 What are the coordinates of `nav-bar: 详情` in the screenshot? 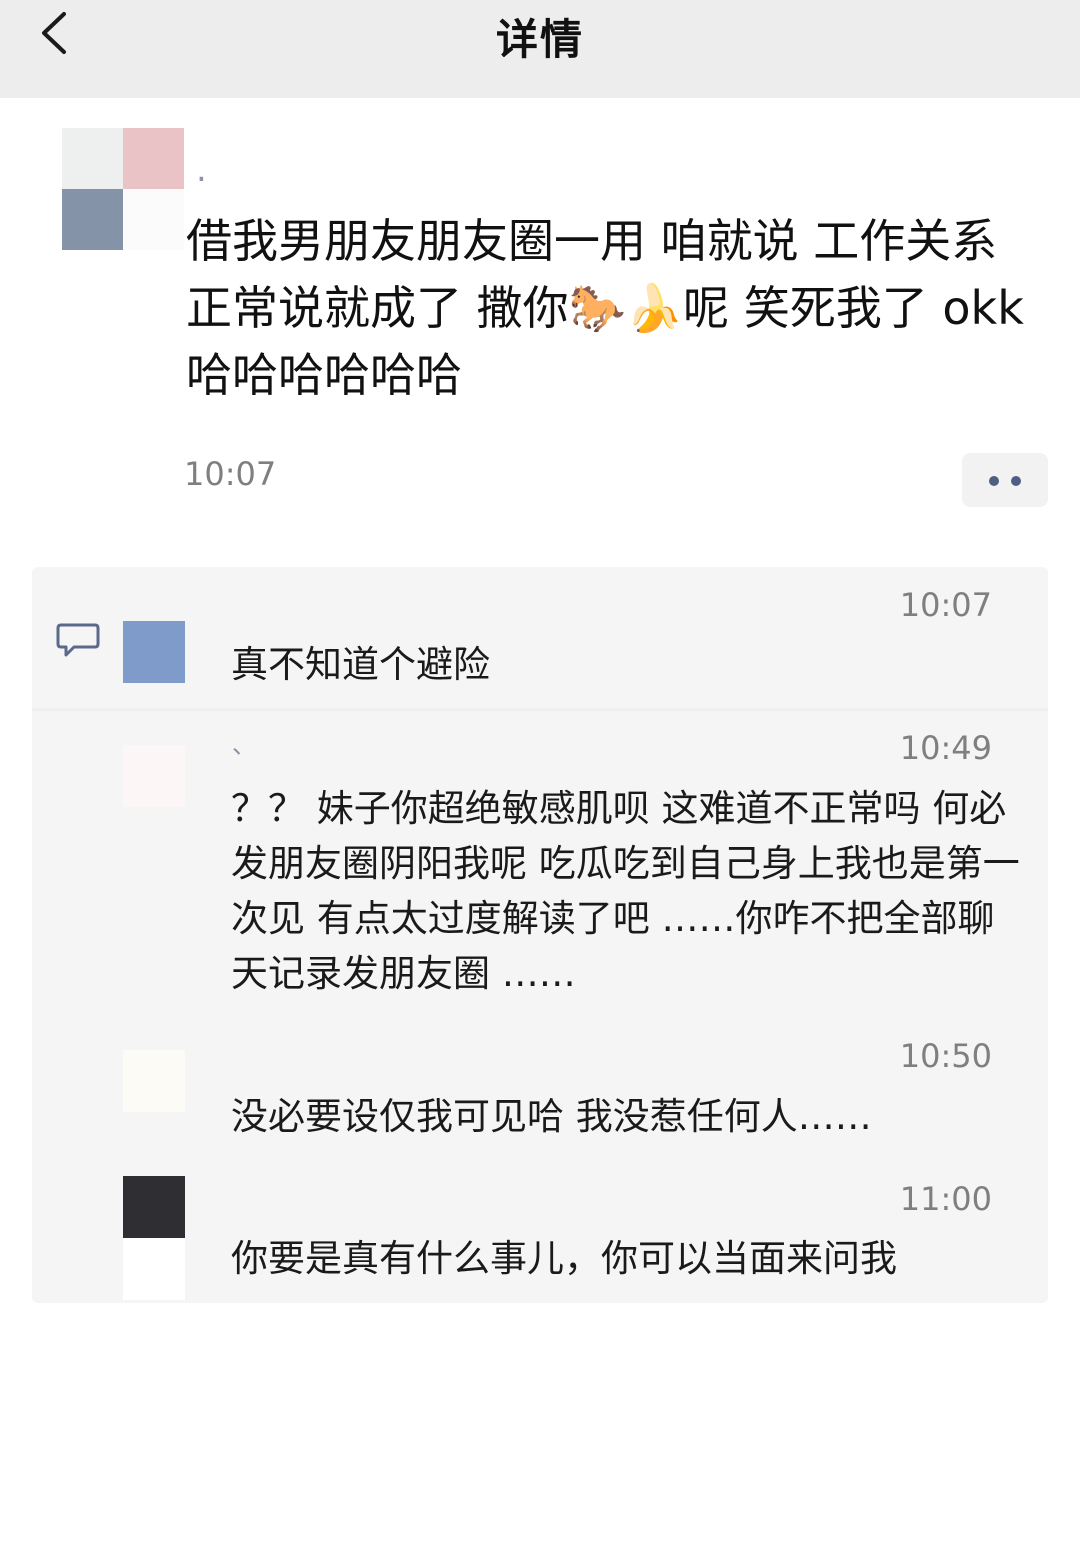 It's located at (540, 49).